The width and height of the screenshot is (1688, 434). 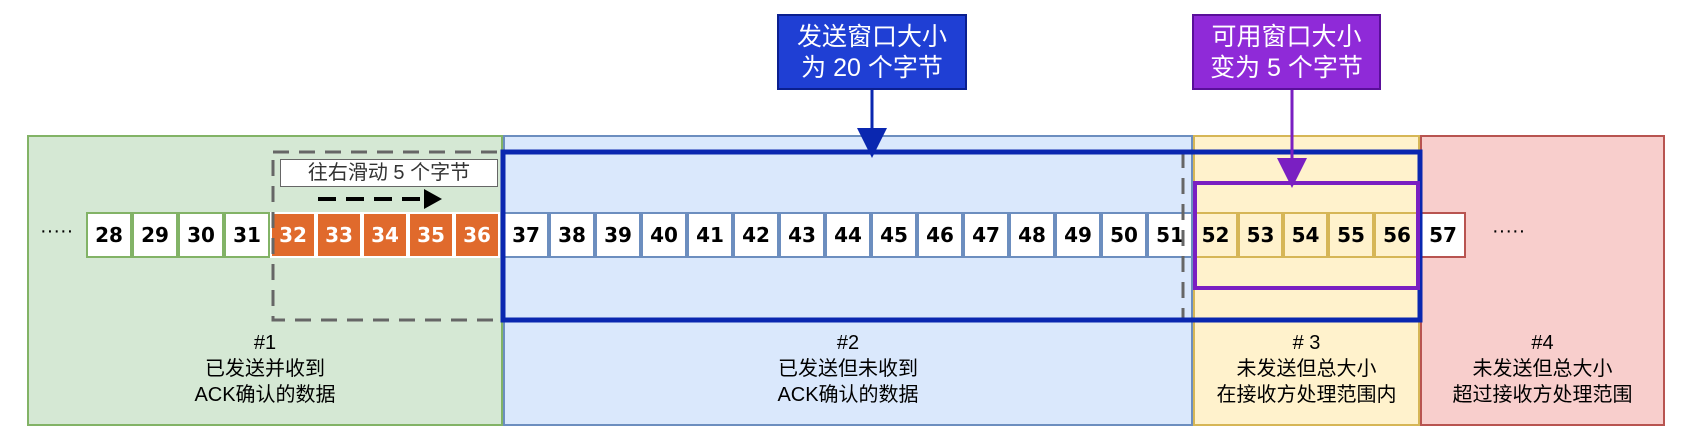 What do you see at coordinates (433, 199) in the screenshot?
I see `slide-arrow-head` at bounding box center [433, 199].